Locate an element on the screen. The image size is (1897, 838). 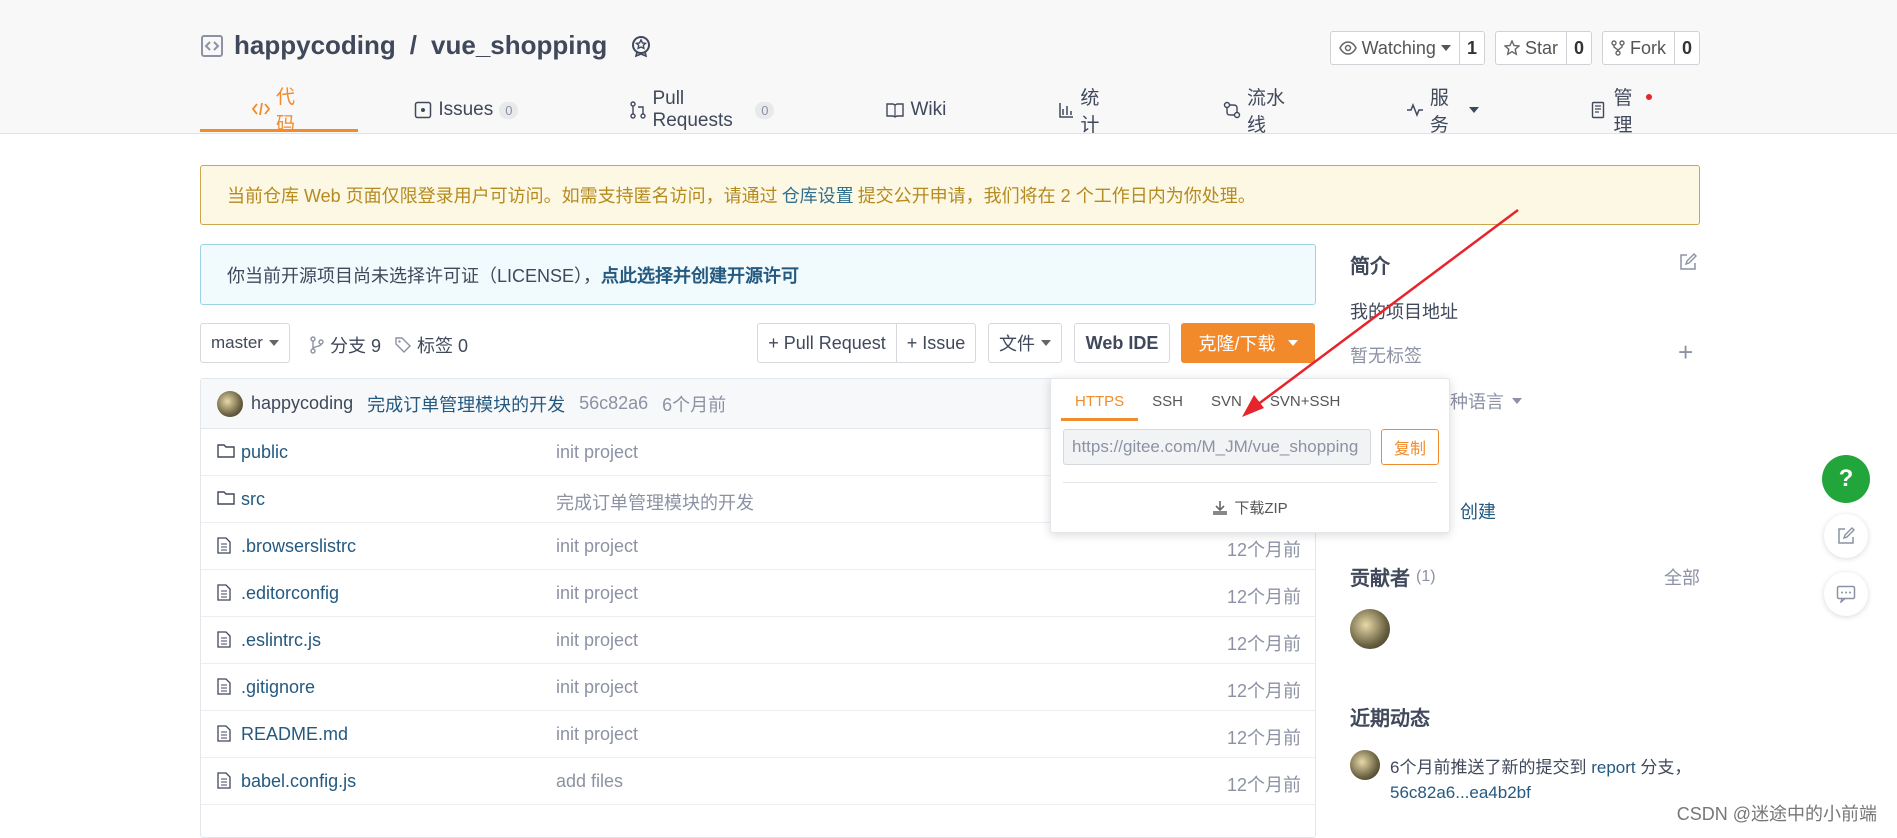
tab-pull-requests: Pull Requests 0 is located at coordinates (702, 110).